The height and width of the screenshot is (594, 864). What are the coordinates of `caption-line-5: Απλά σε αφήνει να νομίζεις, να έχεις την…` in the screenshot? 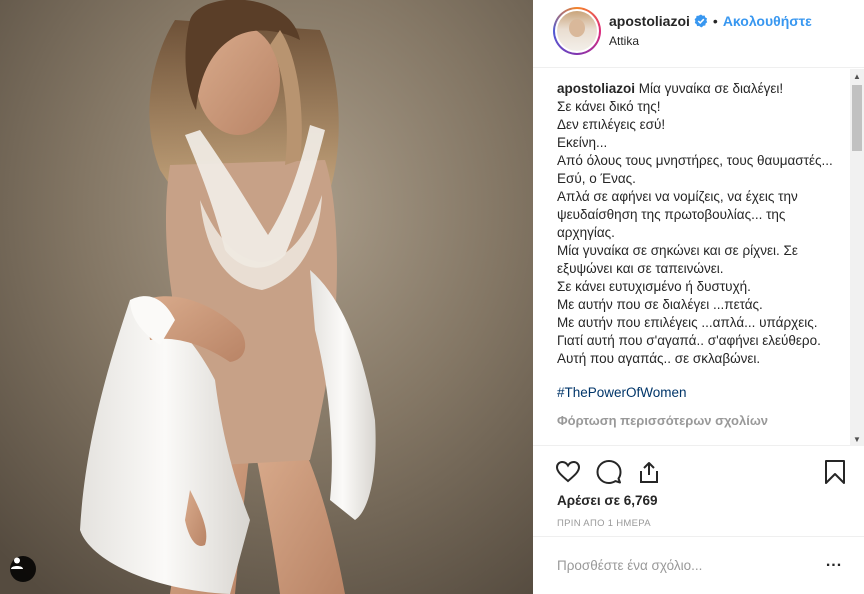 It's located at (677, 214).